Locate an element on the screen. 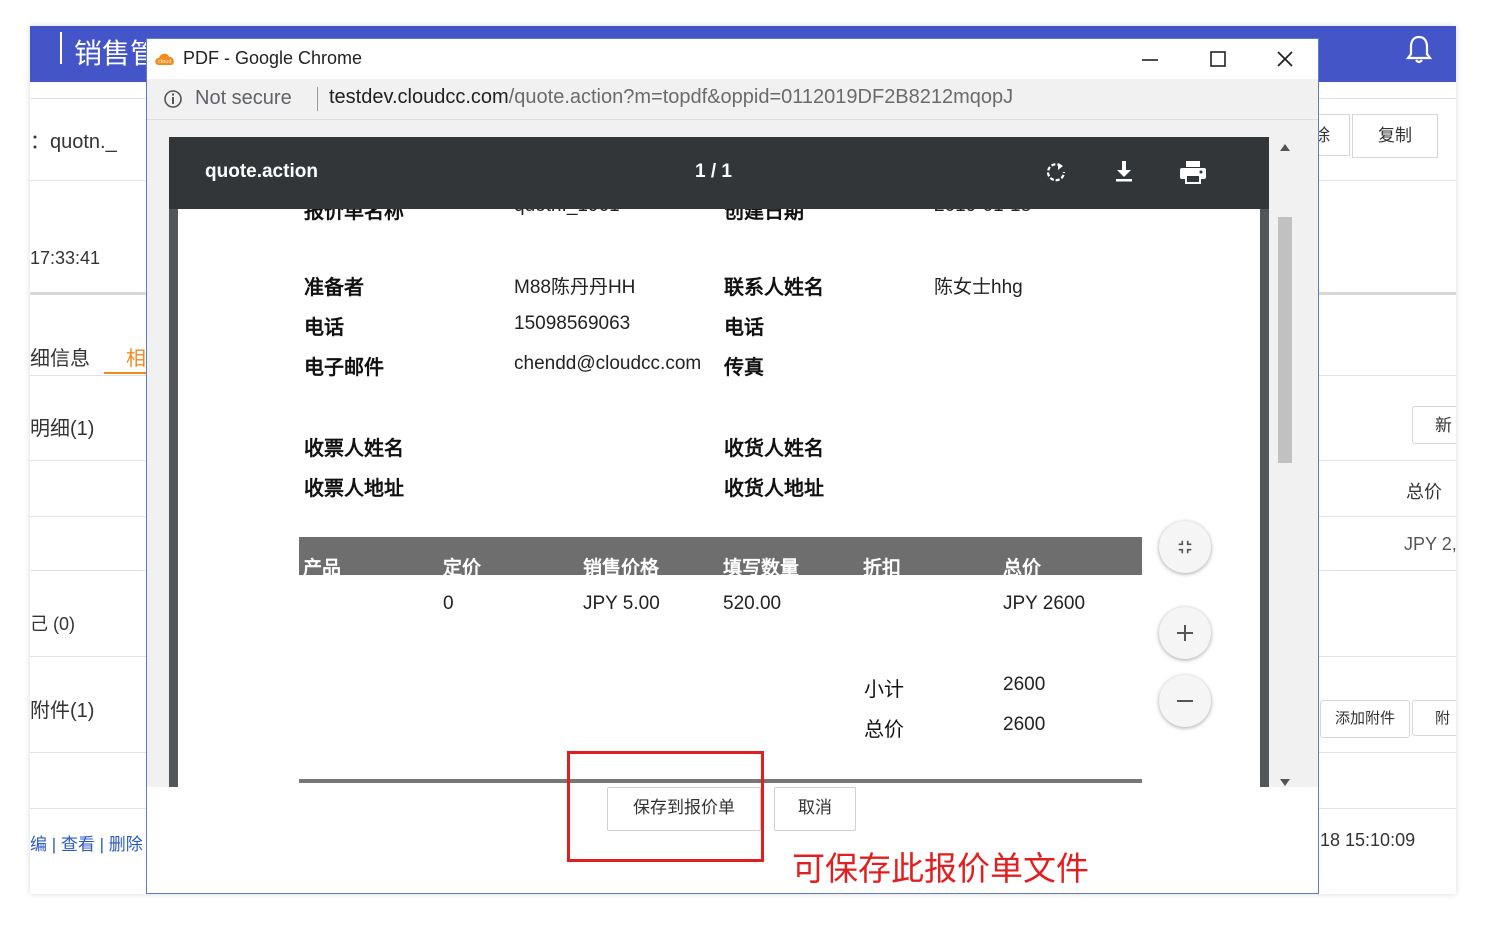 The image size is (1492, 932). total-value: 2600 is located at coordinates (1024, 724).